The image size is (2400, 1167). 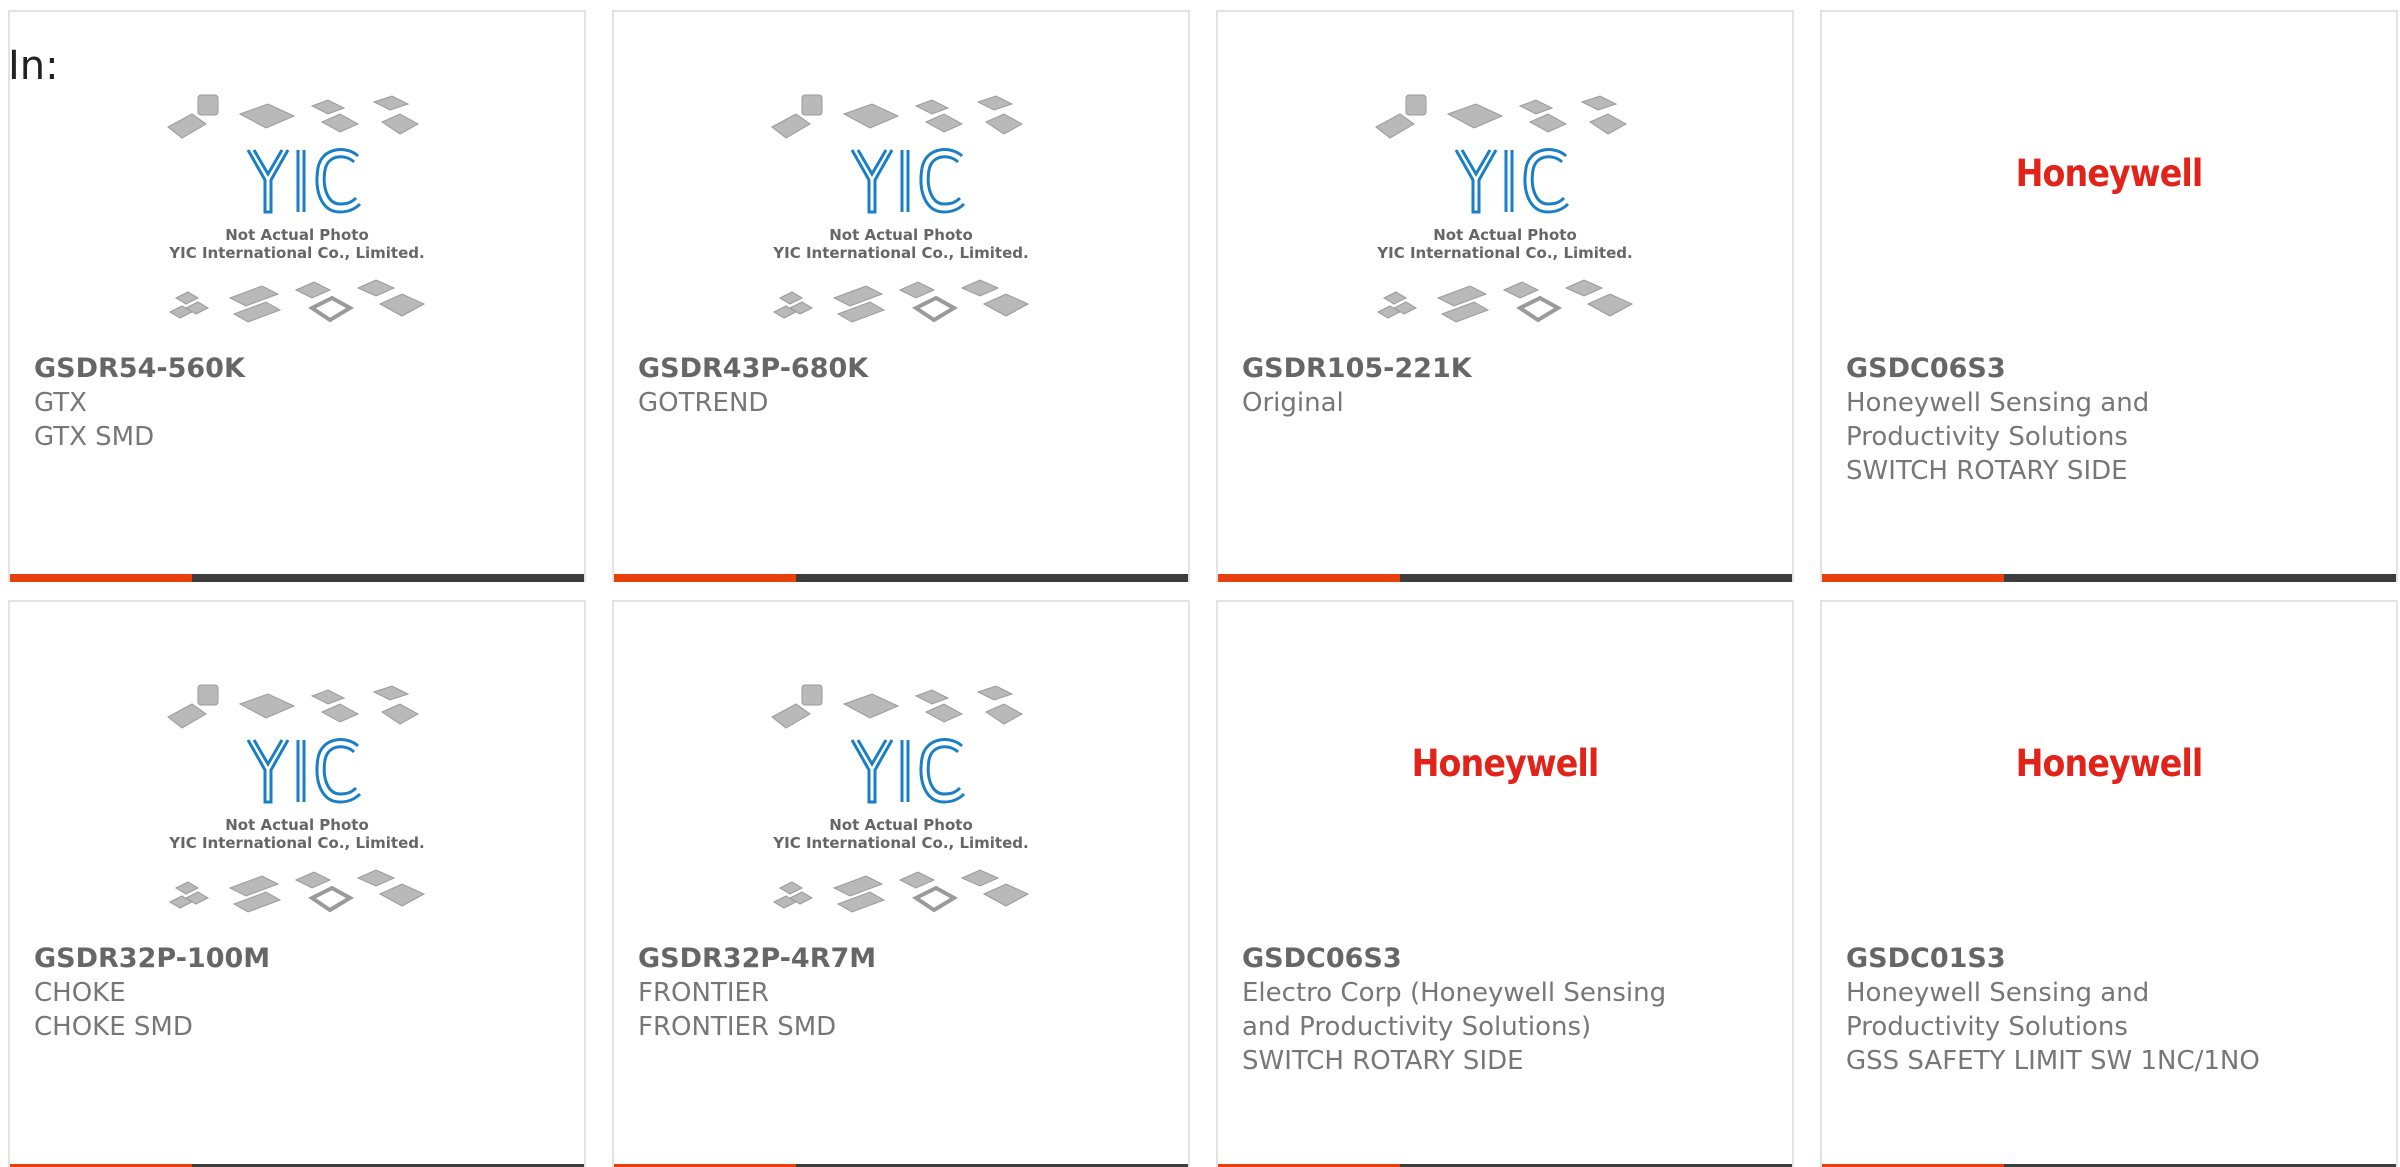 I want to click on manufacturer-name: and Productivity Solutions), so click(x=1417, y=1027).